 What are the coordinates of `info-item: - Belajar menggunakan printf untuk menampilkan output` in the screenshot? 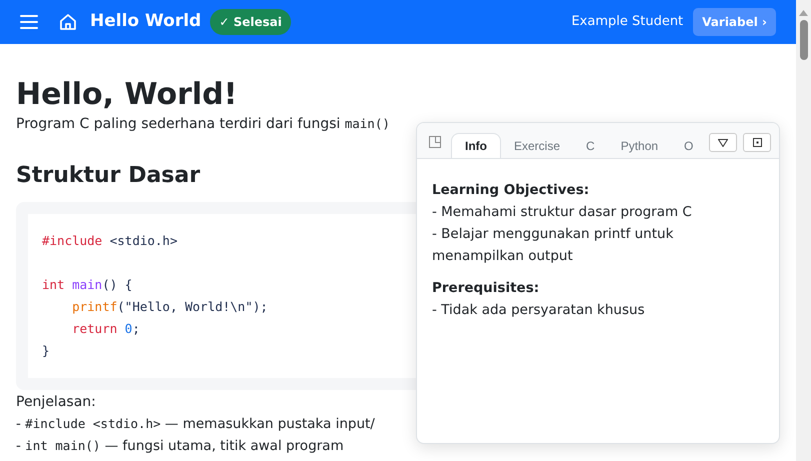 It's located at (553, 245).